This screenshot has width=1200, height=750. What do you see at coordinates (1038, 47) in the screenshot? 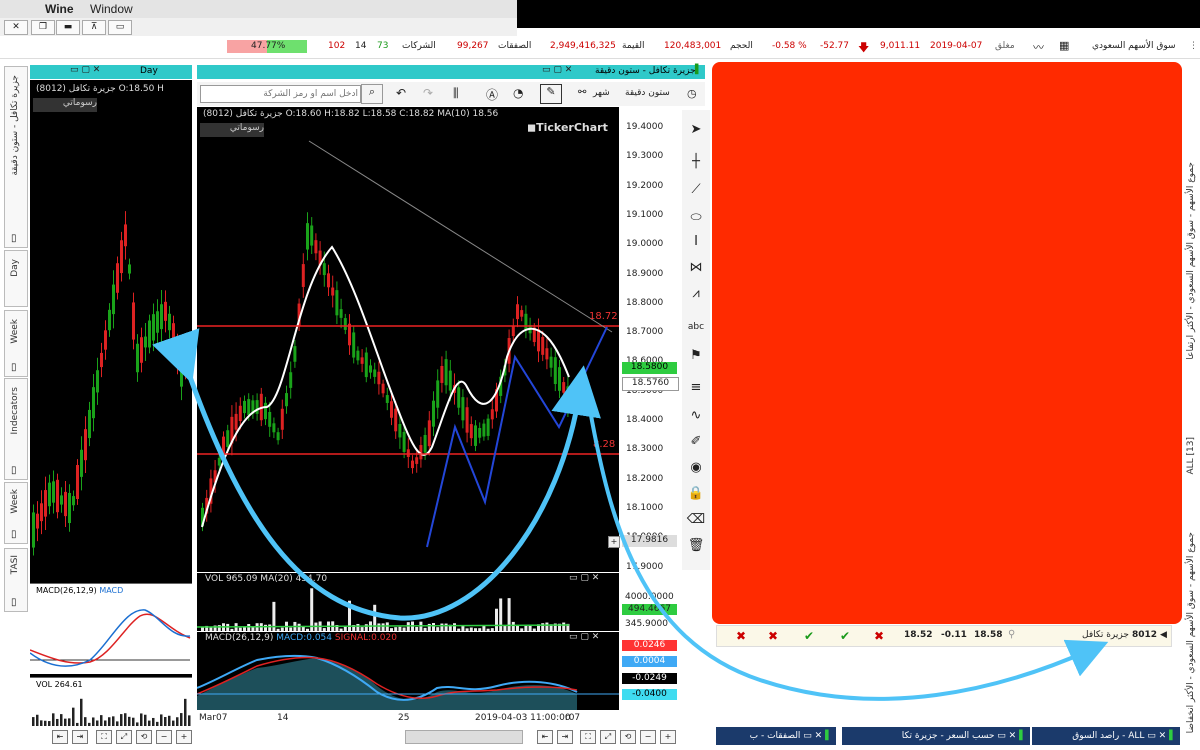
I see `trend-icon: 〰` at bounding box center [1038, 47].